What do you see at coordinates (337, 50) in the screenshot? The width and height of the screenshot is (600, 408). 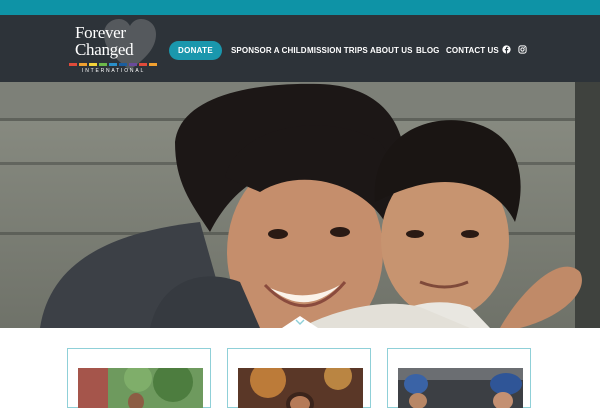 I see `nav-mission-trips: MISSION TRIPS` at bounding box center [337, 50].